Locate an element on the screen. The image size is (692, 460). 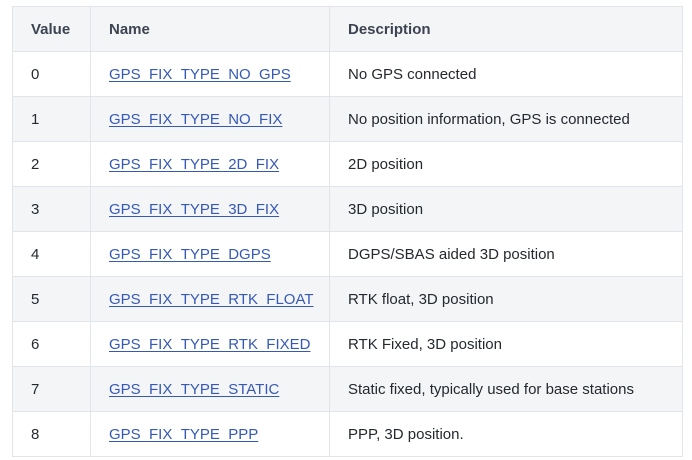
row-description: 3D position is located at coordinates (506, 209).